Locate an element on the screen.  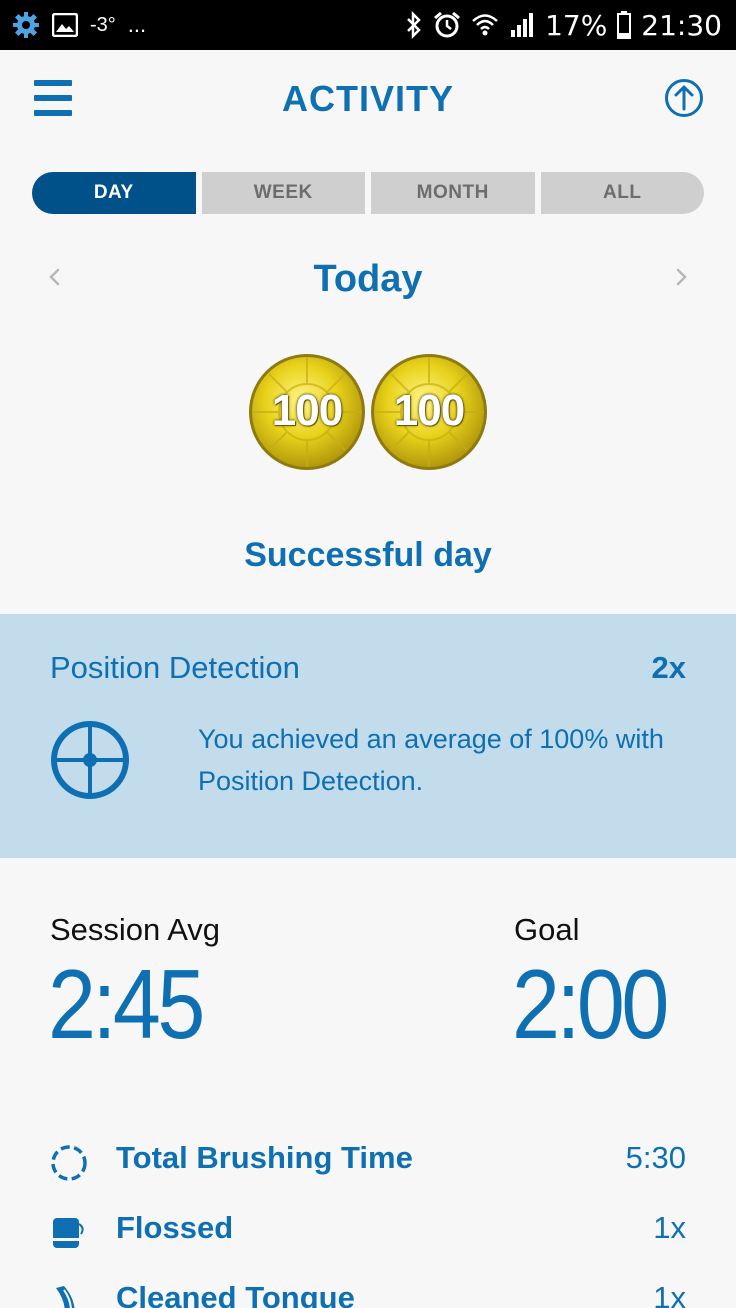
clock-text: 21:30 is located at coordinates (681, 25).